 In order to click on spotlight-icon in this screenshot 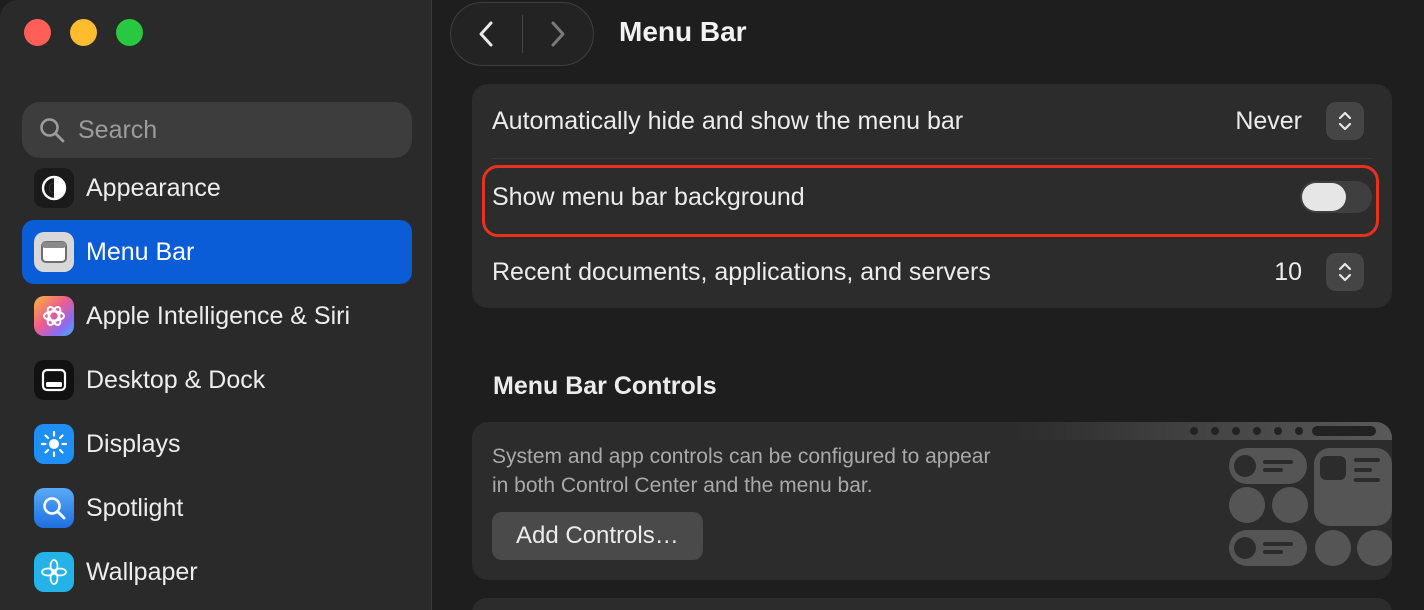, I will do `click(54, 508)`.